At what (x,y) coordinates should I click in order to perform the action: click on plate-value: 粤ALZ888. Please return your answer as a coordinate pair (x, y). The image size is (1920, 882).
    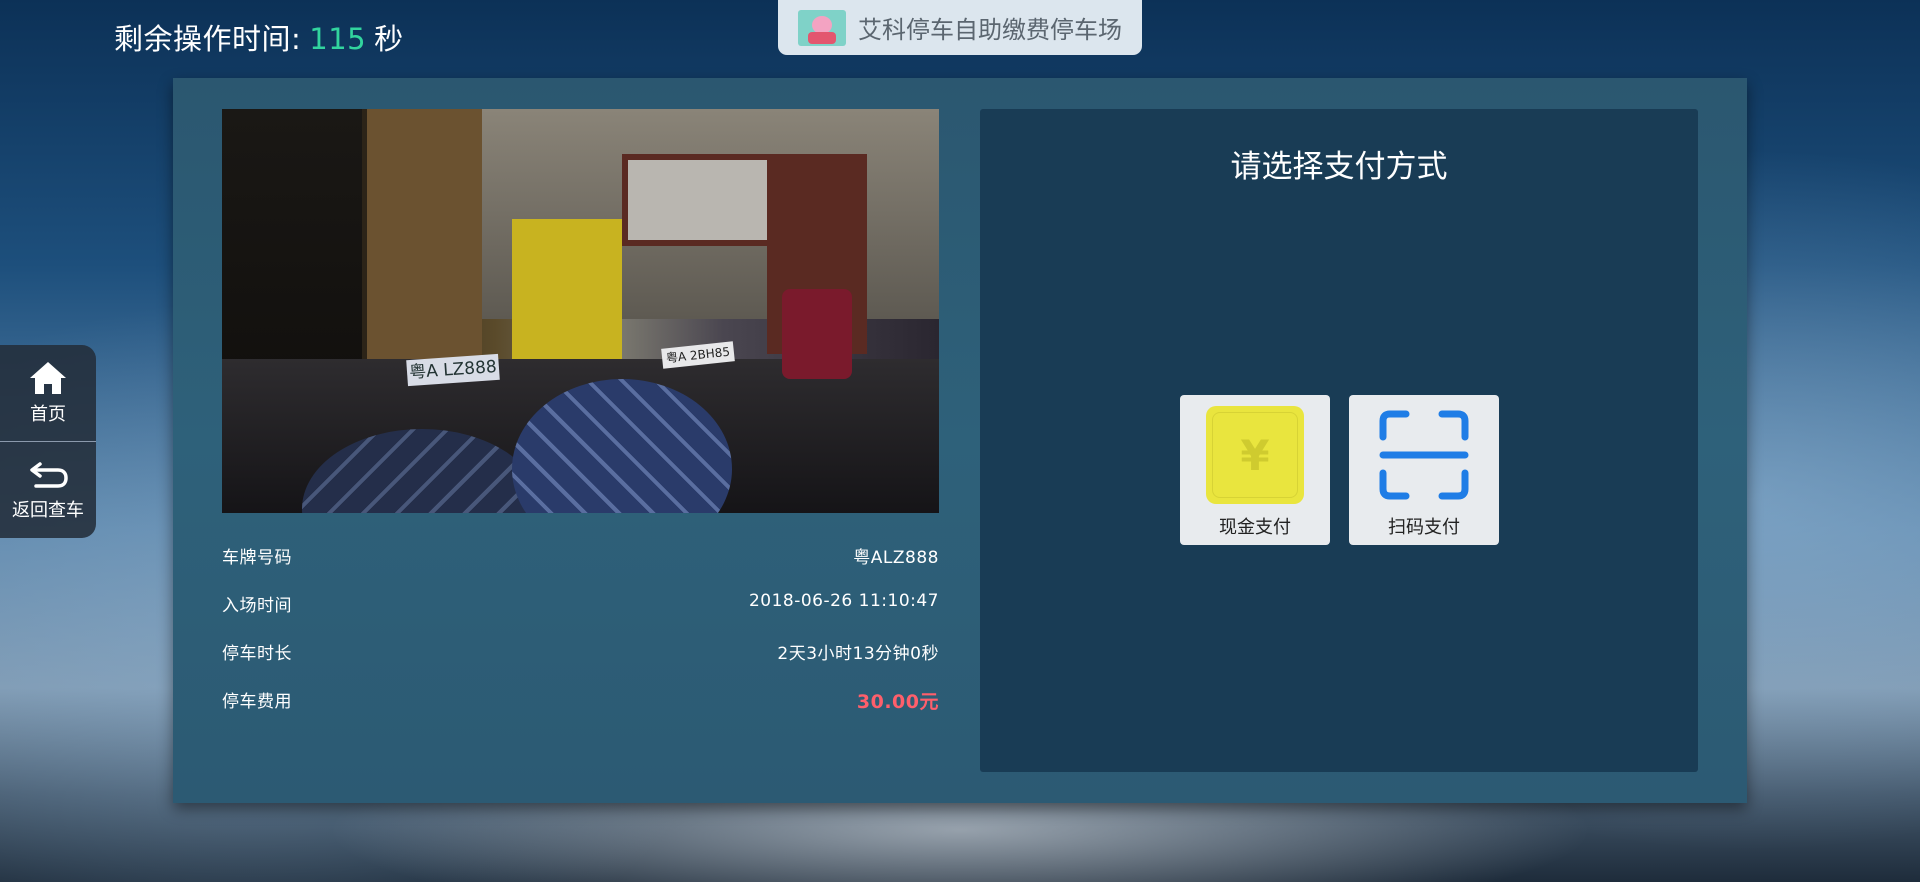
    Looking at the image, I should click on (896, 558).